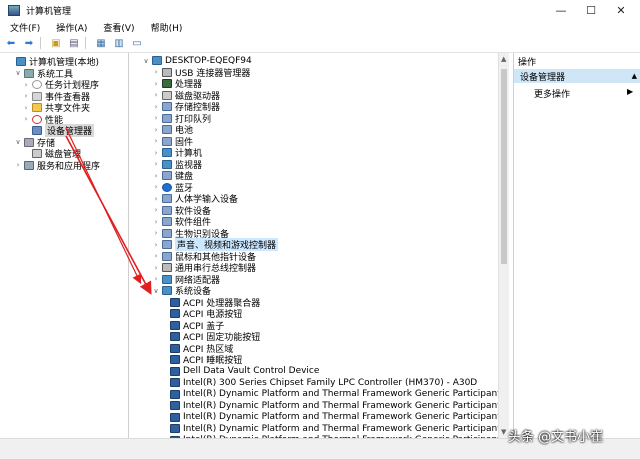 Image resolution: width=640 pixels, height=459 pixels. Describe the element at coordinates (37, 107) in the screenshot. I see `folder-icon` at that location.